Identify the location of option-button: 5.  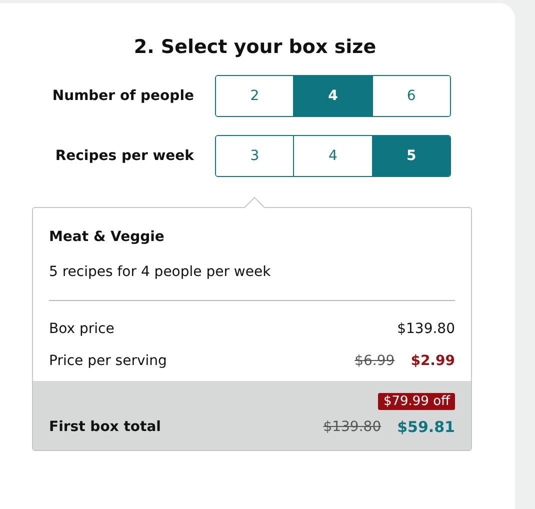
(411, 156).